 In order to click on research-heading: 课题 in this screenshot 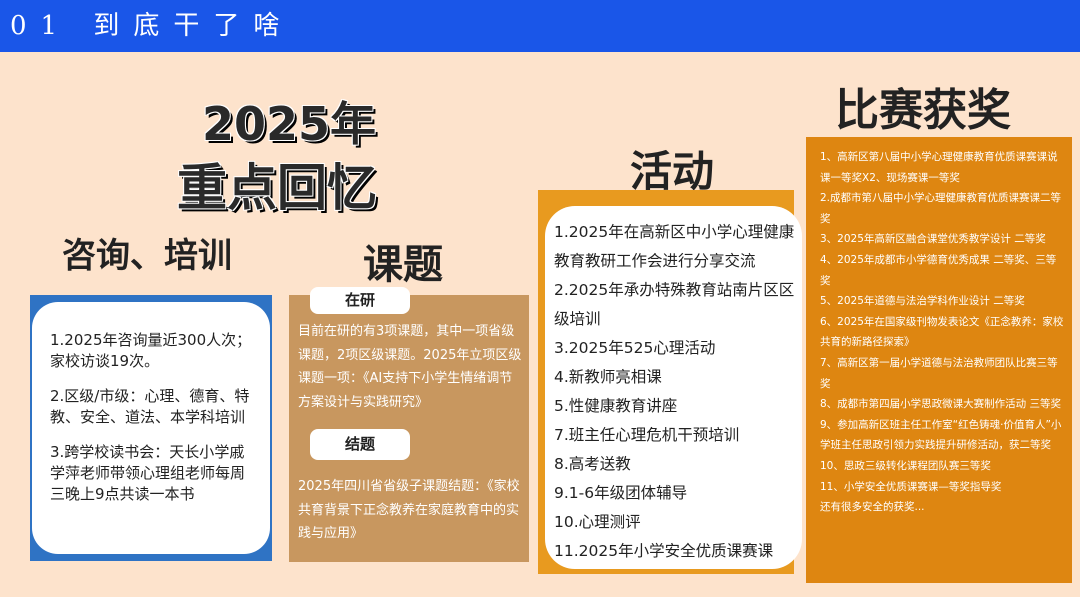, I will do `click(403, 265)`.